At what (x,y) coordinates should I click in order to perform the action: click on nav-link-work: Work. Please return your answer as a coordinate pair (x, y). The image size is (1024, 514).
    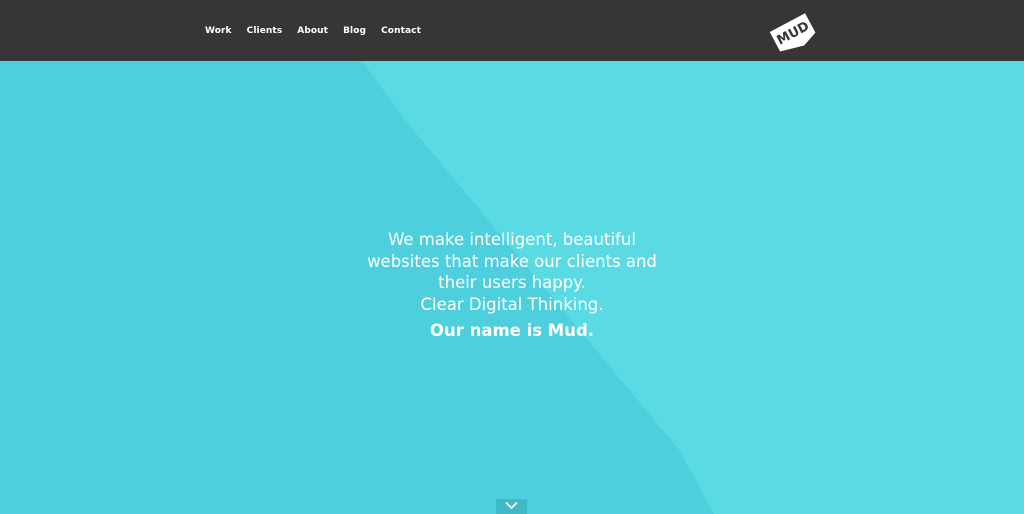
    Looking at the image, I should click on (218, 31).